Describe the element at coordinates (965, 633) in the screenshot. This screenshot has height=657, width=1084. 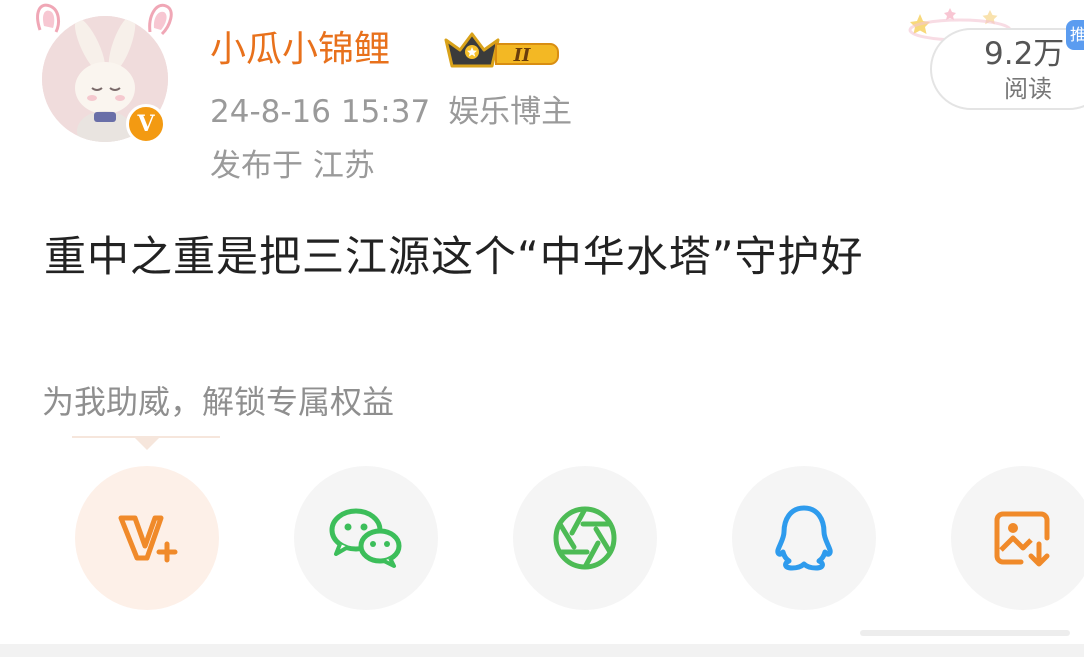
I see `watermark` at that location.